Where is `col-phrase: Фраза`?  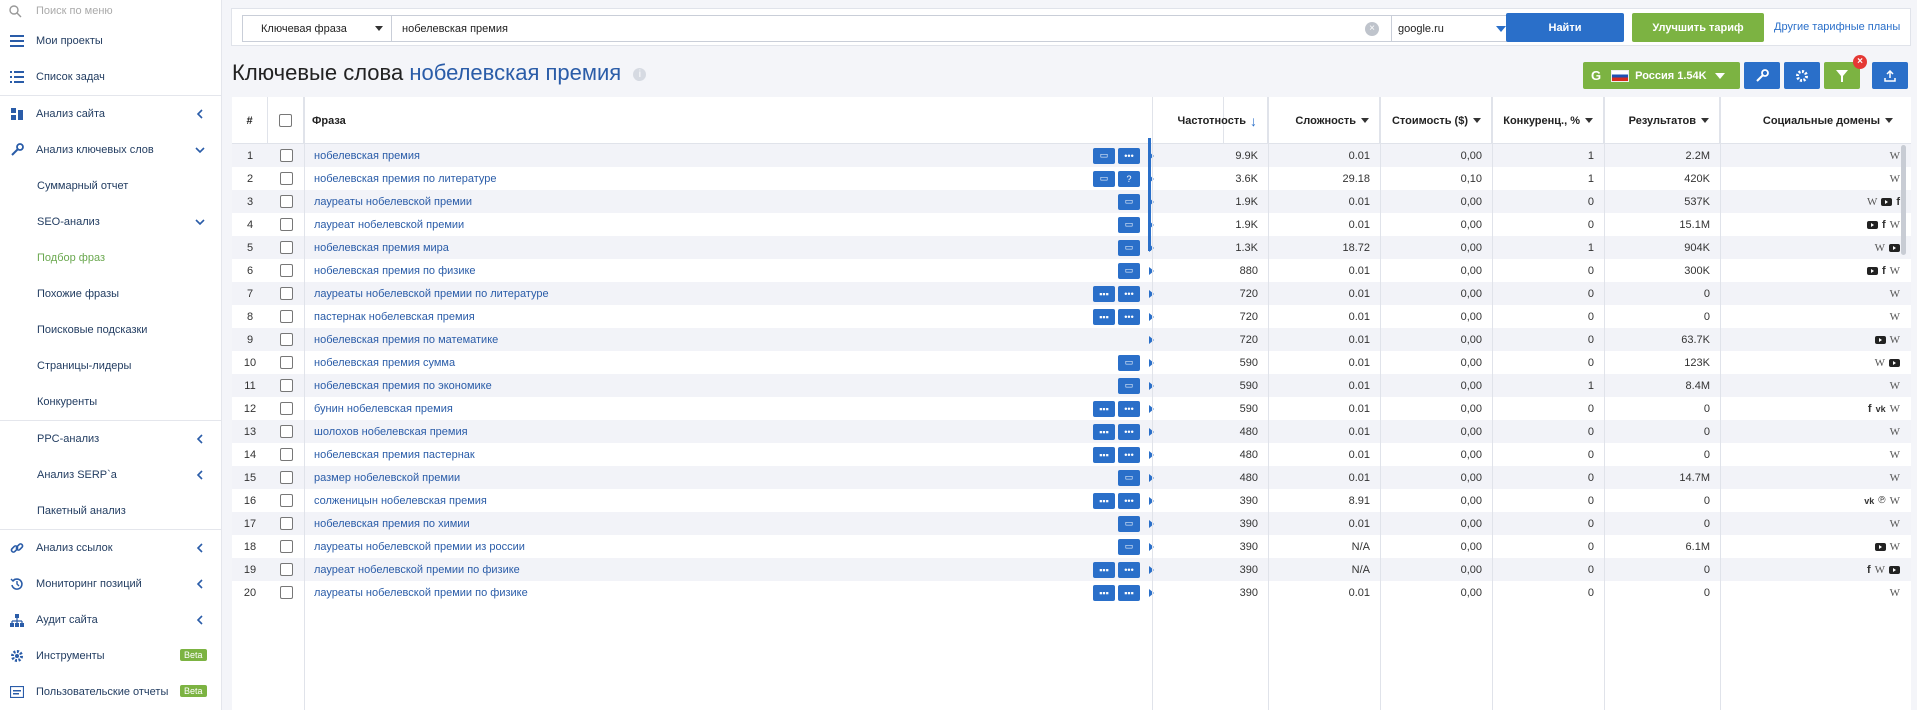 col-phrase: Фраза is located at coordinates (764, 120).